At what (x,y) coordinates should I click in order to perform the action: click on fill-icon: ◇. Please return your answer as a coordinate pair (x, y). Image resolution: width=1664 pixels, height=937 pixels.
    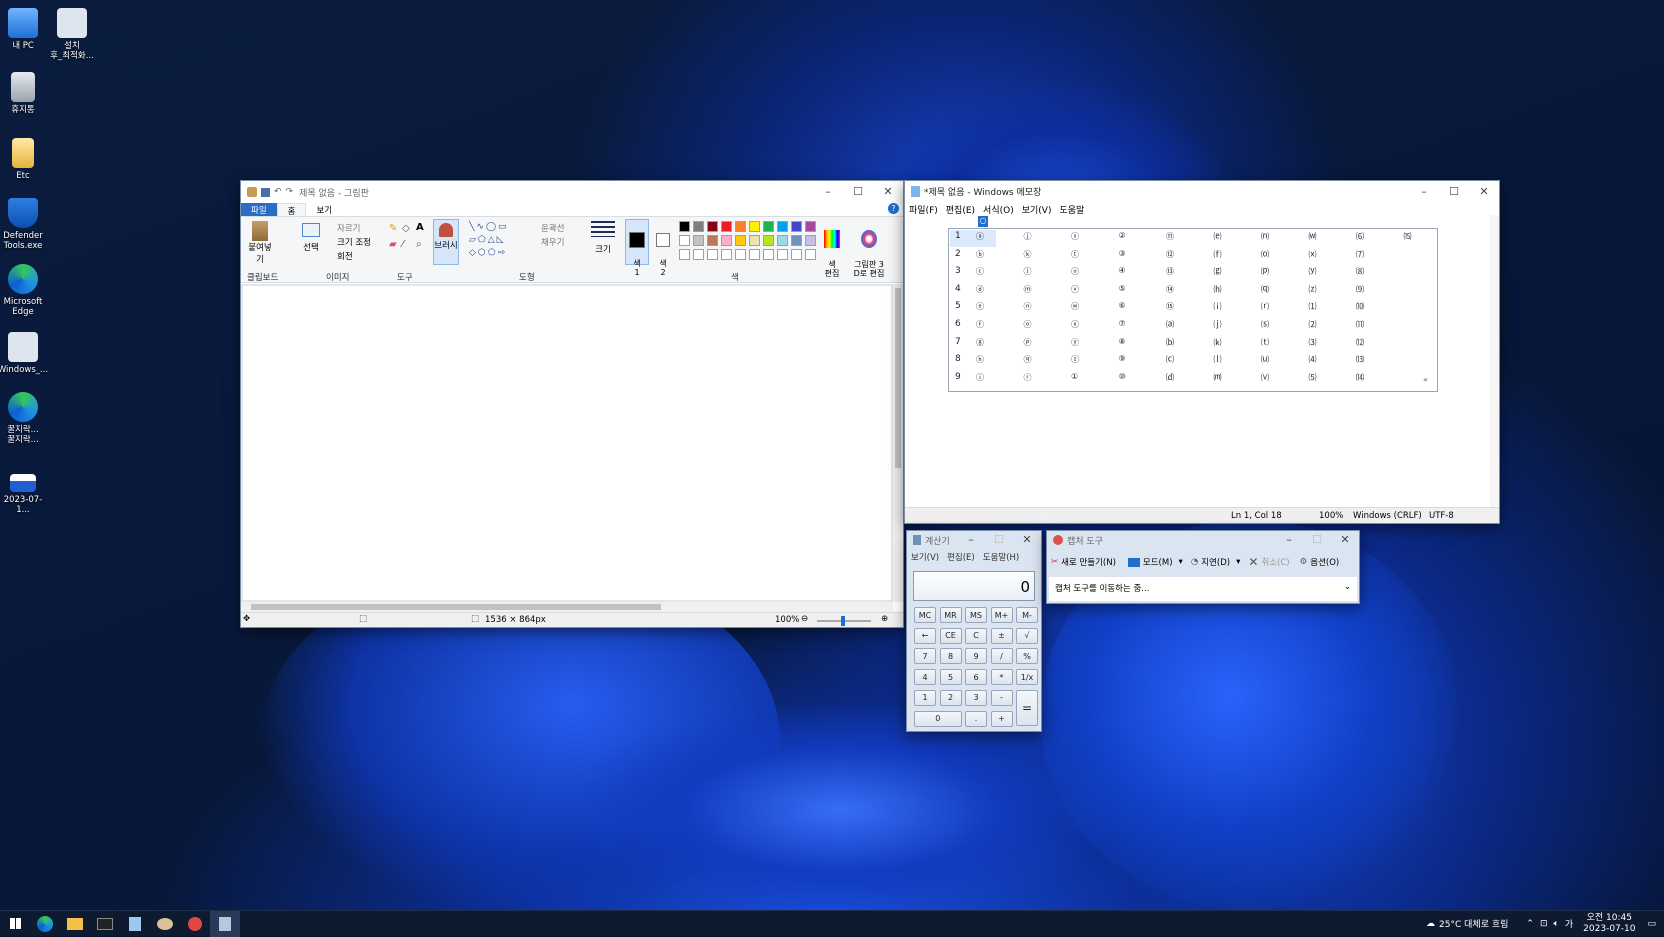
    Looking at the image, I should click on (406, 228).